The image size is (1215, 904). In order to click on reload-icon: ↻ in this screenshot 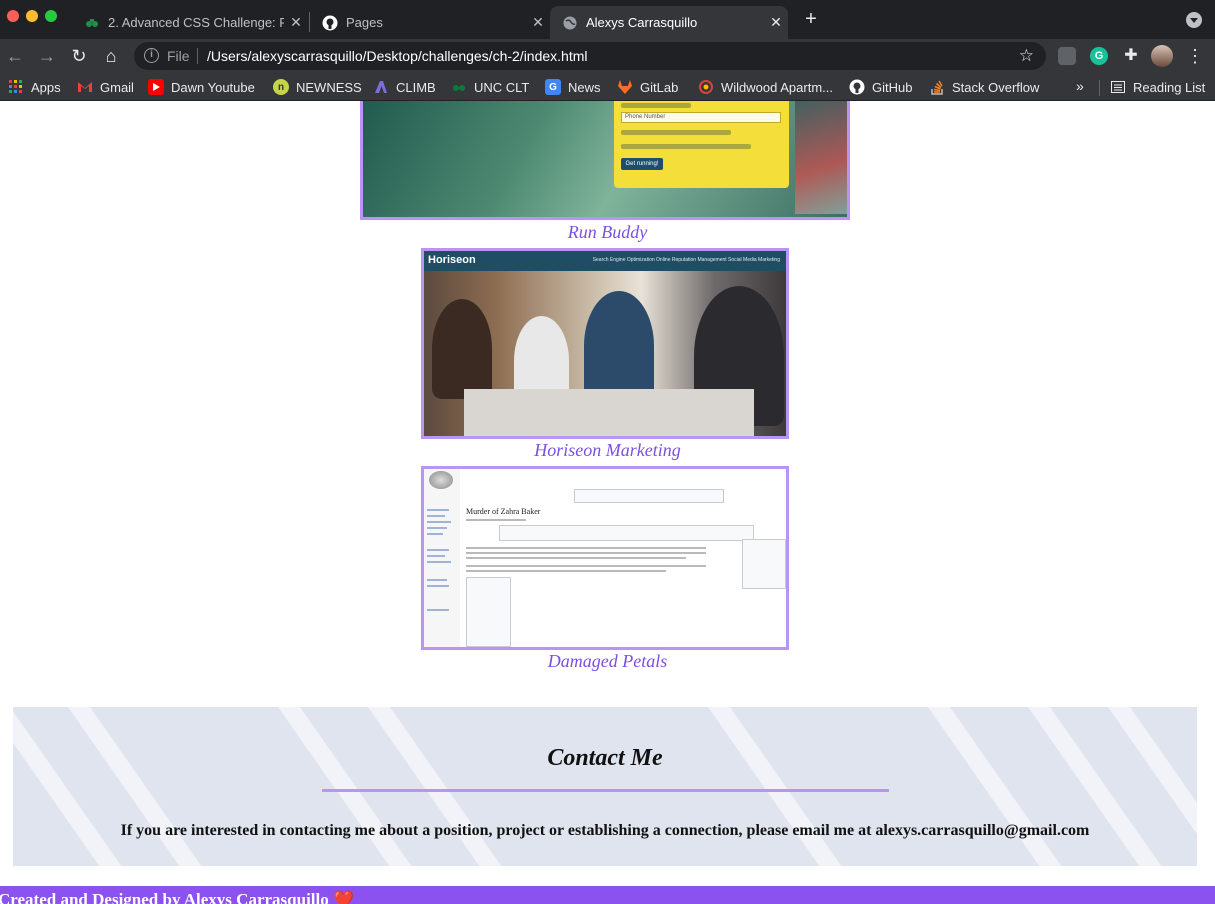, I will do `click(79, 56)`.